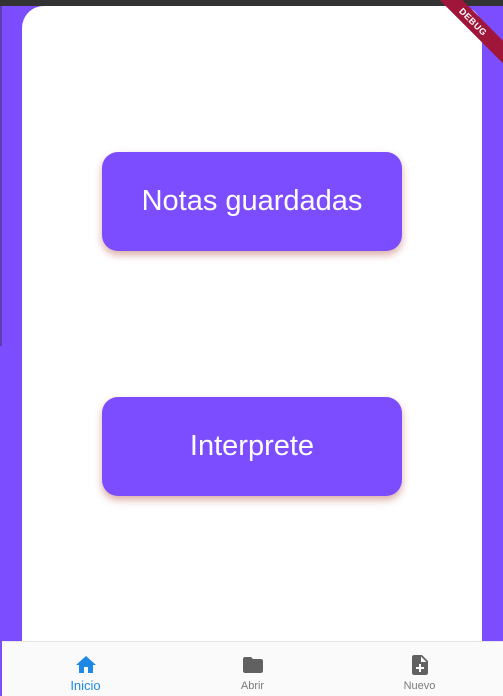  Describe the element at coordinates (419, 665) in the screenshot. I see `new-file-icon` at that location.